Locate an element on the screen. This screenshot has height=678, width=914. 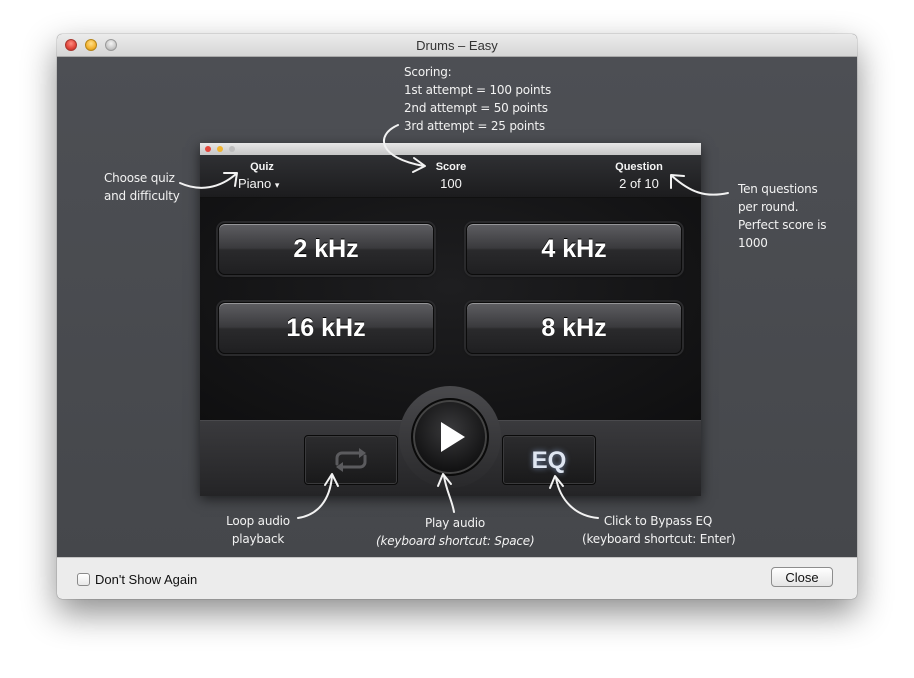
annotation-line: Play audio is located at coordinates (455, 523).